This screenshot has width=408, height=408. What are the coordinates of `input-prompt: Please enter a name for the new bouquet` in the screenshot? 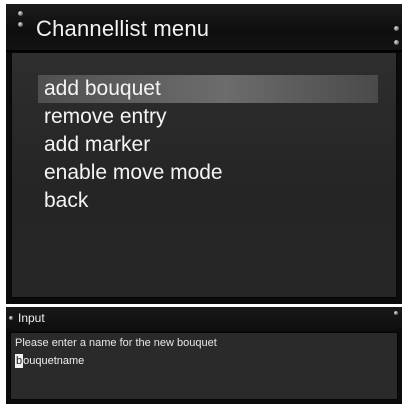 It's located at (116, 343).